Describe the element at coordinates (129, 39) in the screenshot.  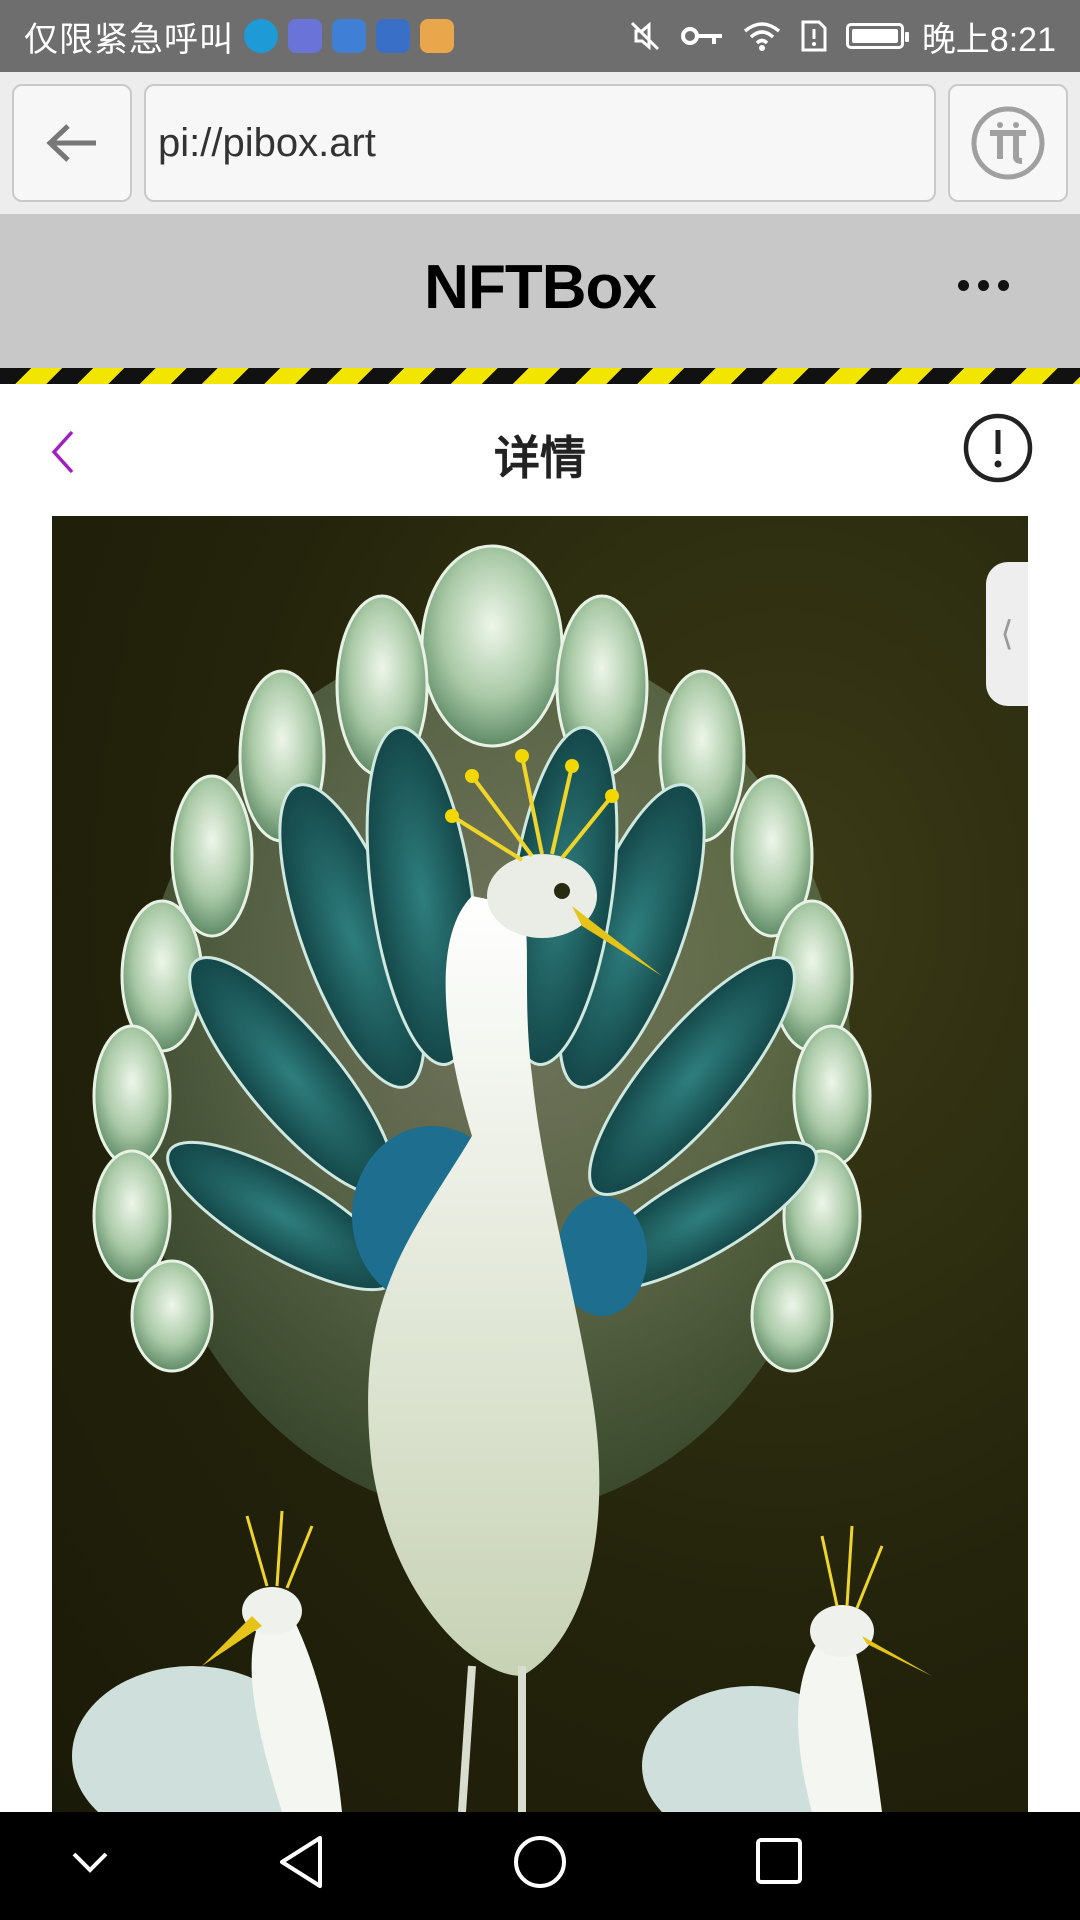
I see `carrier-text: 仅限紧急呼叫` at that location.